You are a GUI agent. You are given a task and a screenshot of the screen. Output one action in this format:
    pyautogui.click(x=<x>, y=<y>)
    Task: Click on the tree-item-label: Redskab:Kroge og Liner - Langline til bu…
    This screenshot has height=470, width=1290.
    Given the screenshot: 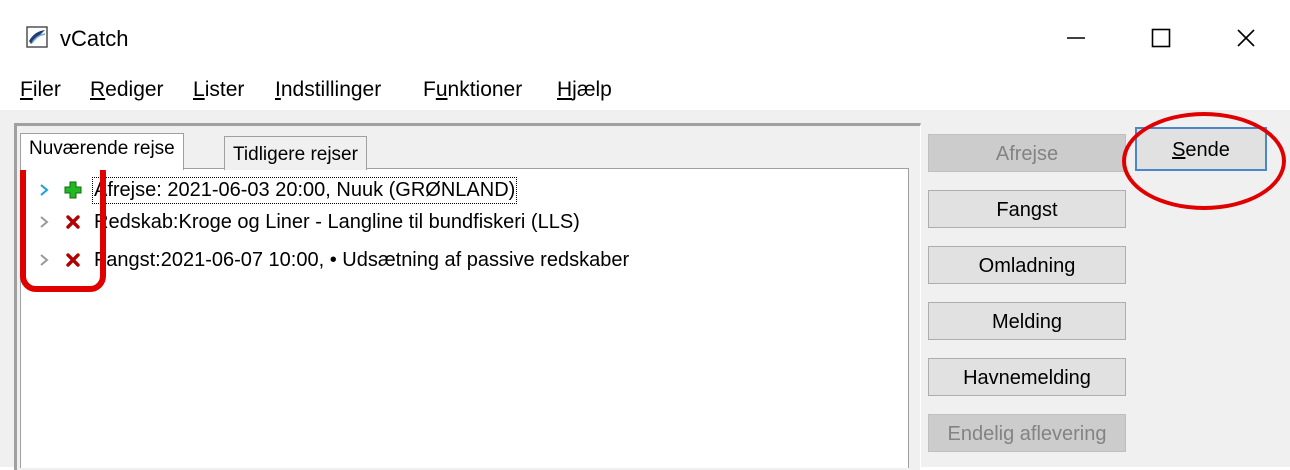 What is the action you would take?
    pyautogui.click(x=337, y=221)
    